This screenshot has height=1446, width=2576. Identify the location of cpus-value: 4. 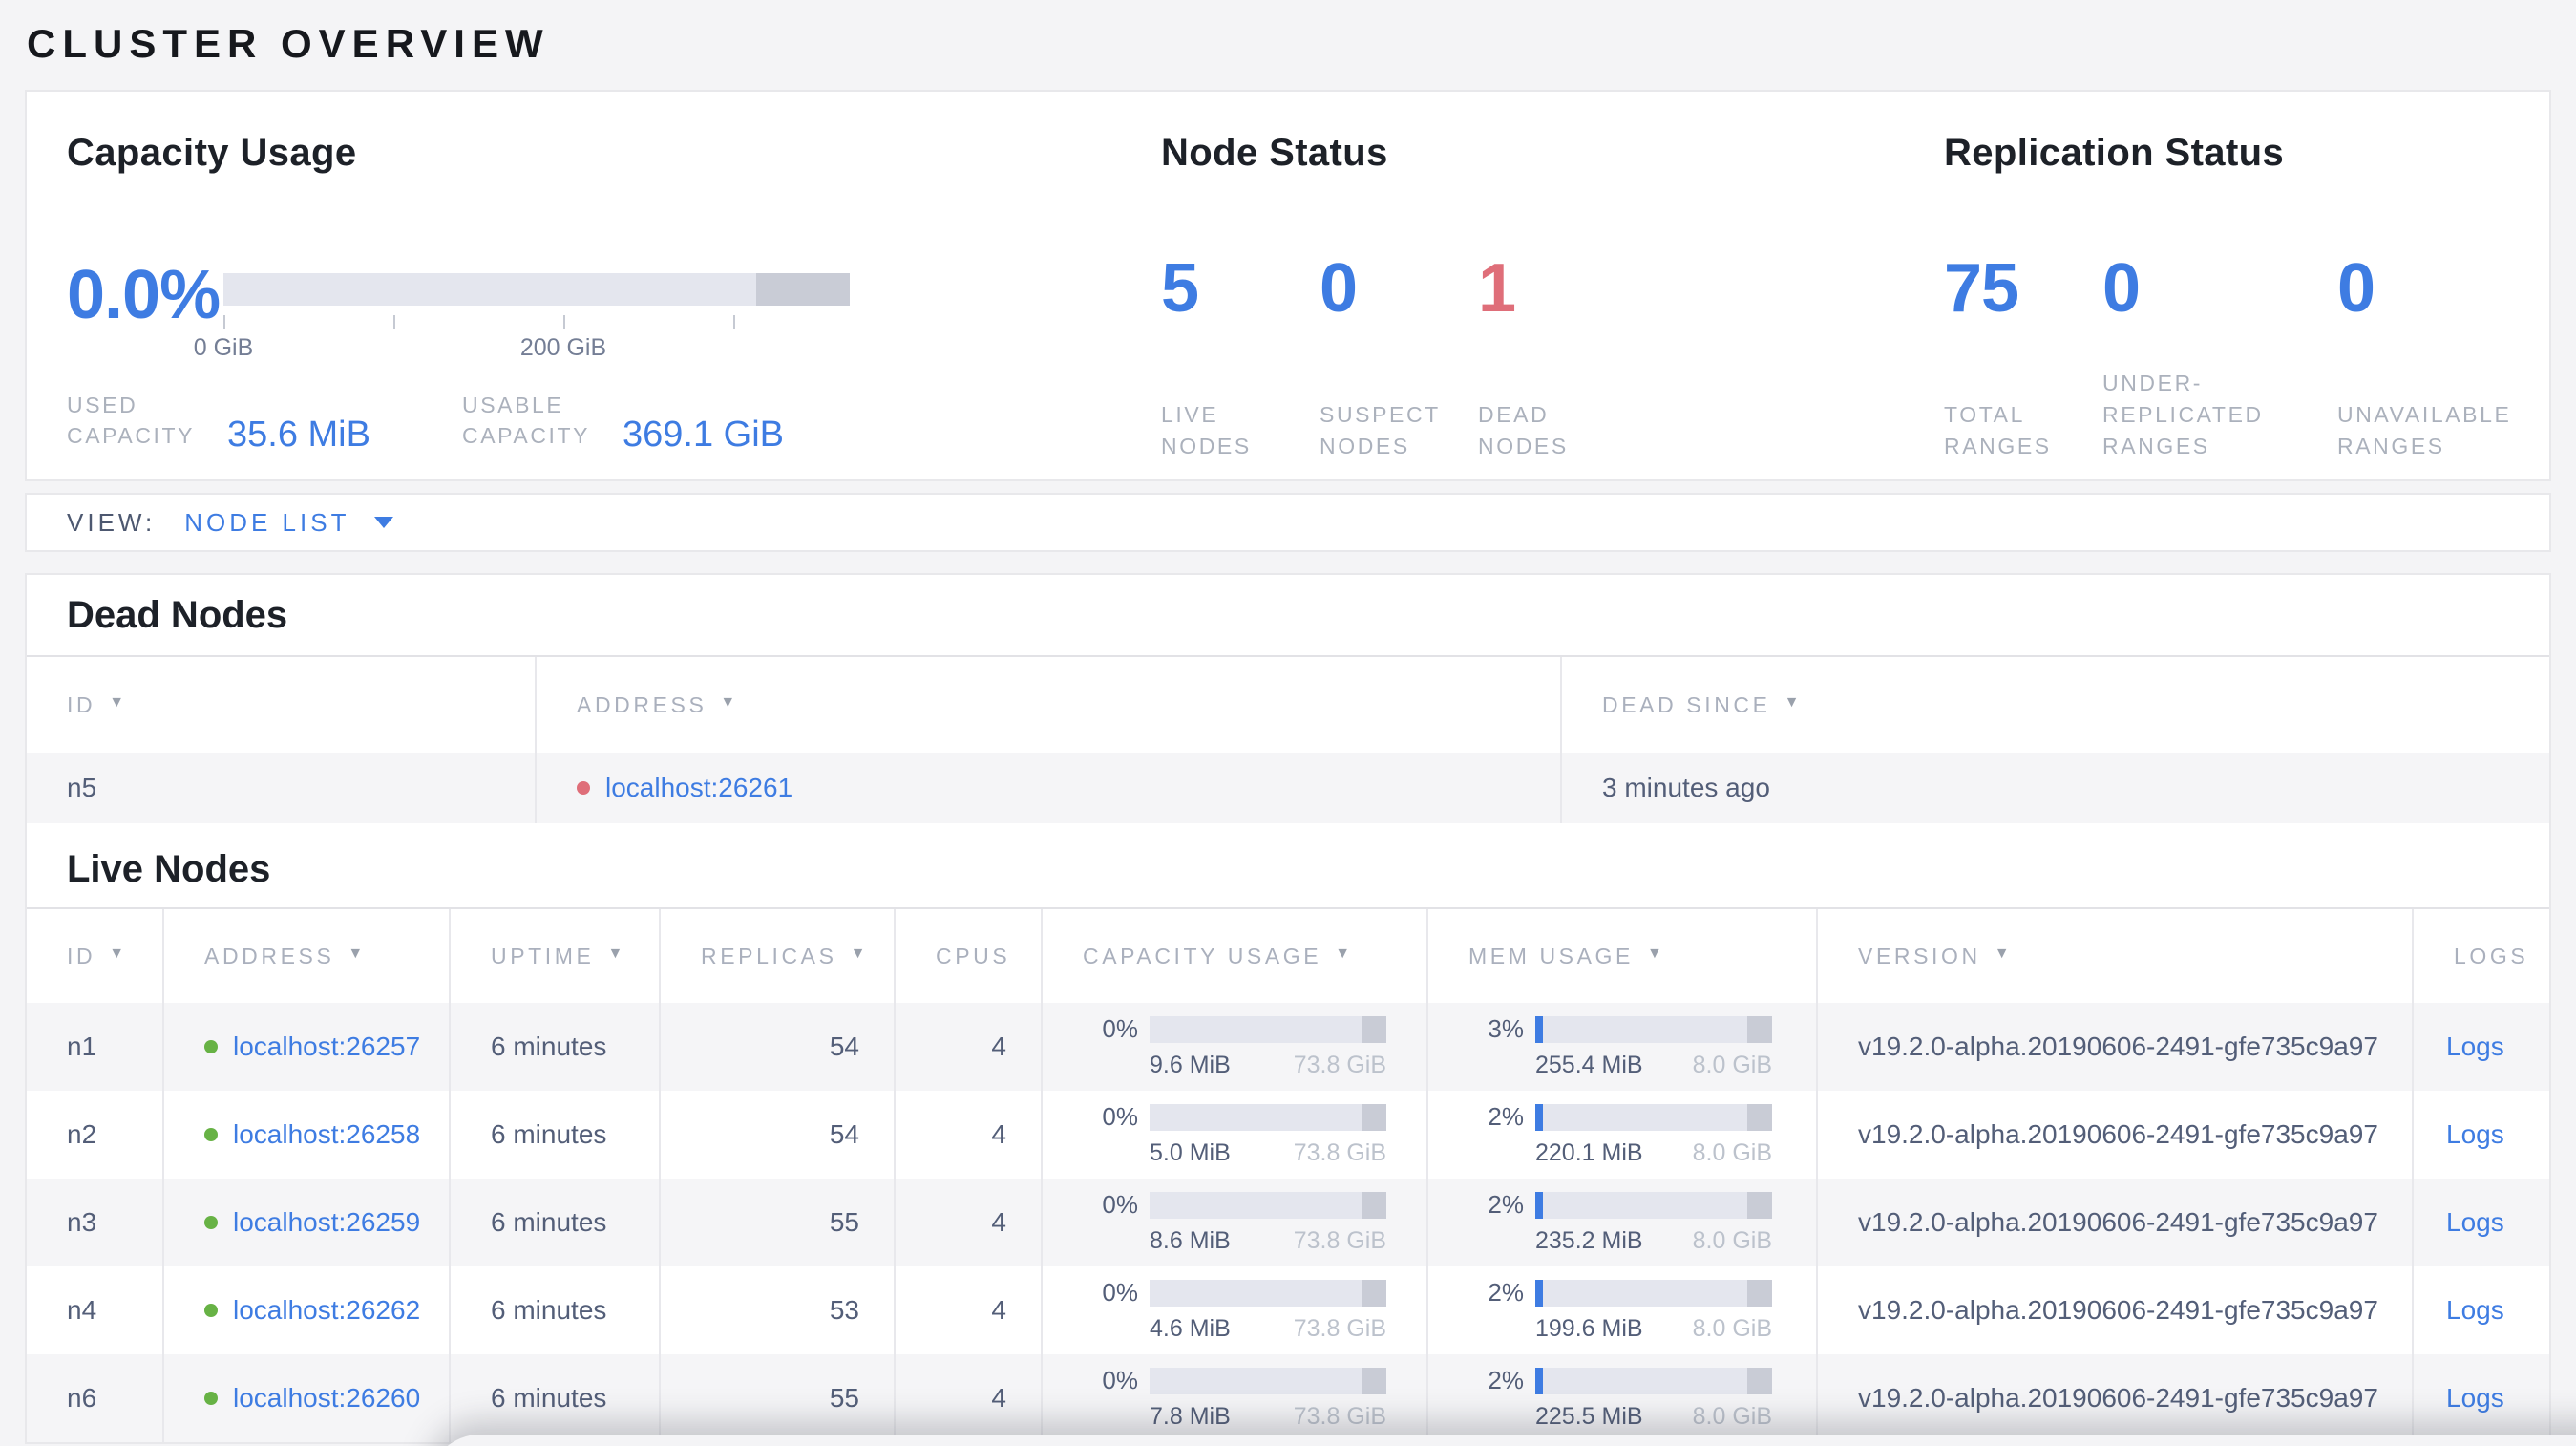
(998, 1046).